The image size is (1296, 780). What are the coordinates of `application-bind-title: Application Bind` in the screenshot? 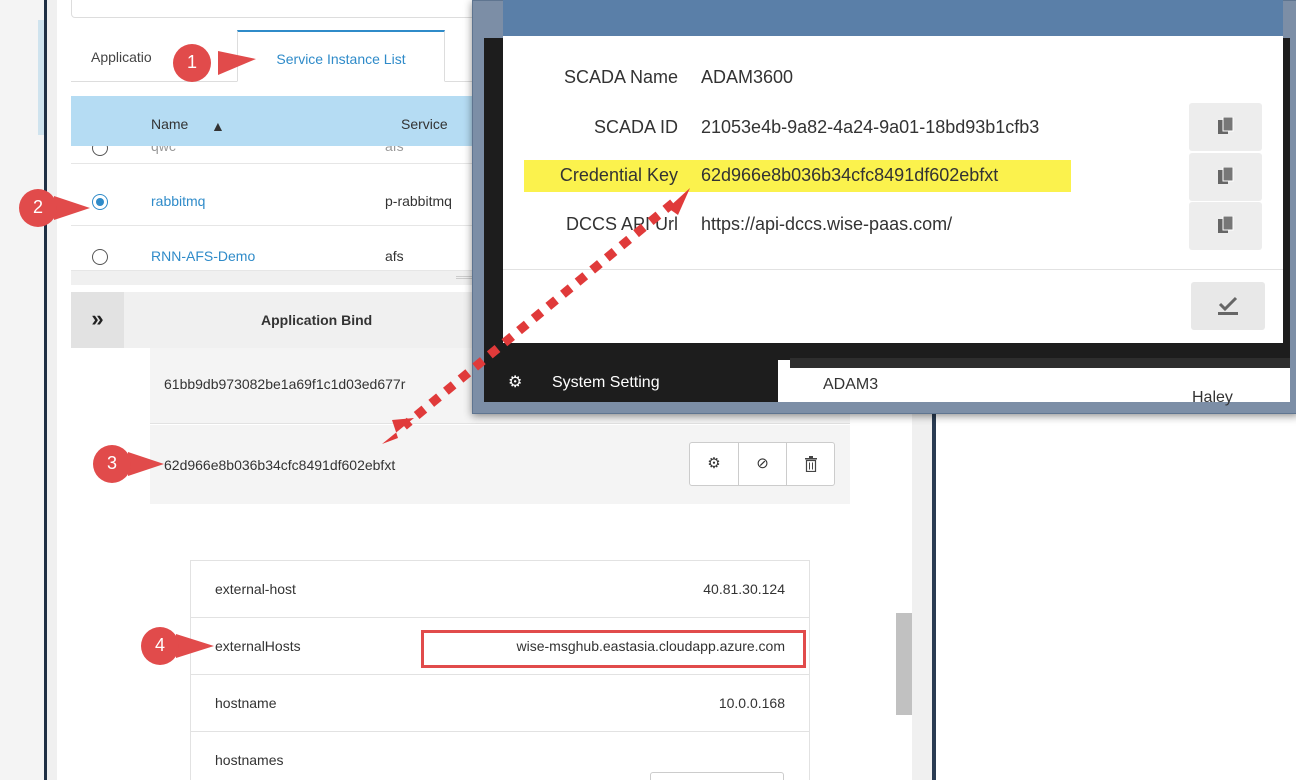 It's located at (317, 320).